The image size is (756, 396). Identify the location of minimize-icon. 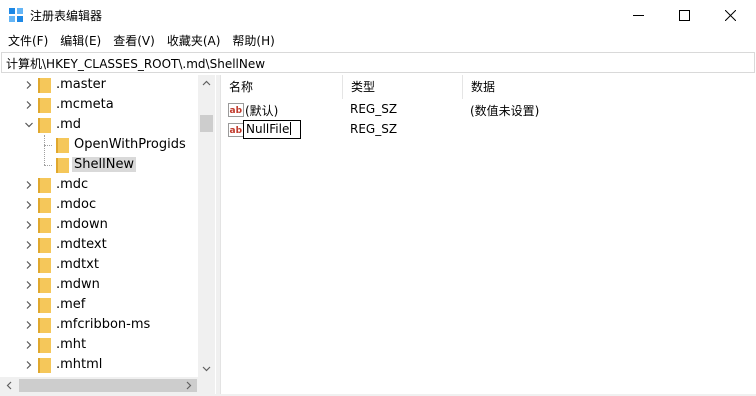
(638, 15).